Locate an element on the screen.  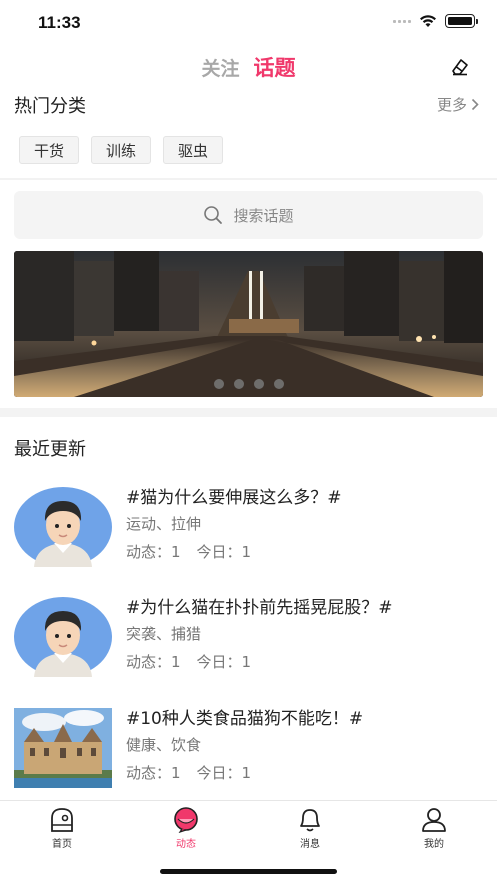
divider is located at coordinates (248, 179).